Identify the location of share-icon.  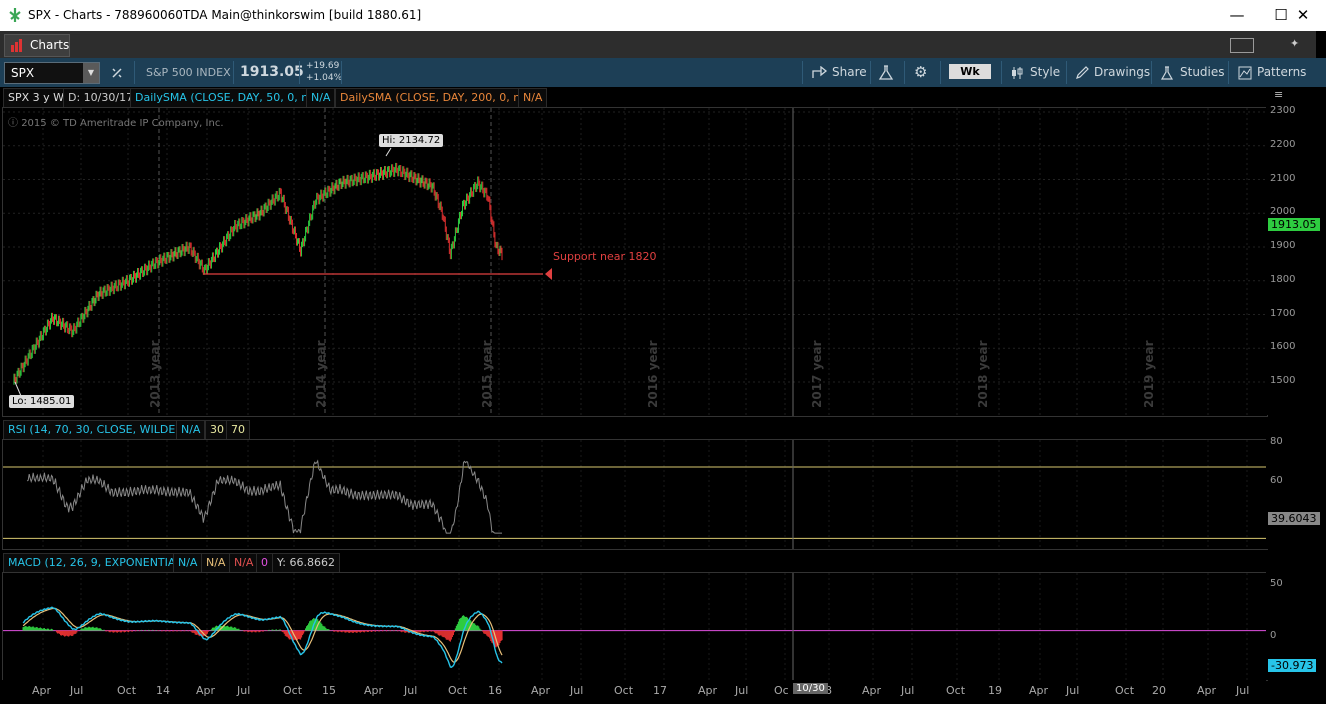
(820, 72).